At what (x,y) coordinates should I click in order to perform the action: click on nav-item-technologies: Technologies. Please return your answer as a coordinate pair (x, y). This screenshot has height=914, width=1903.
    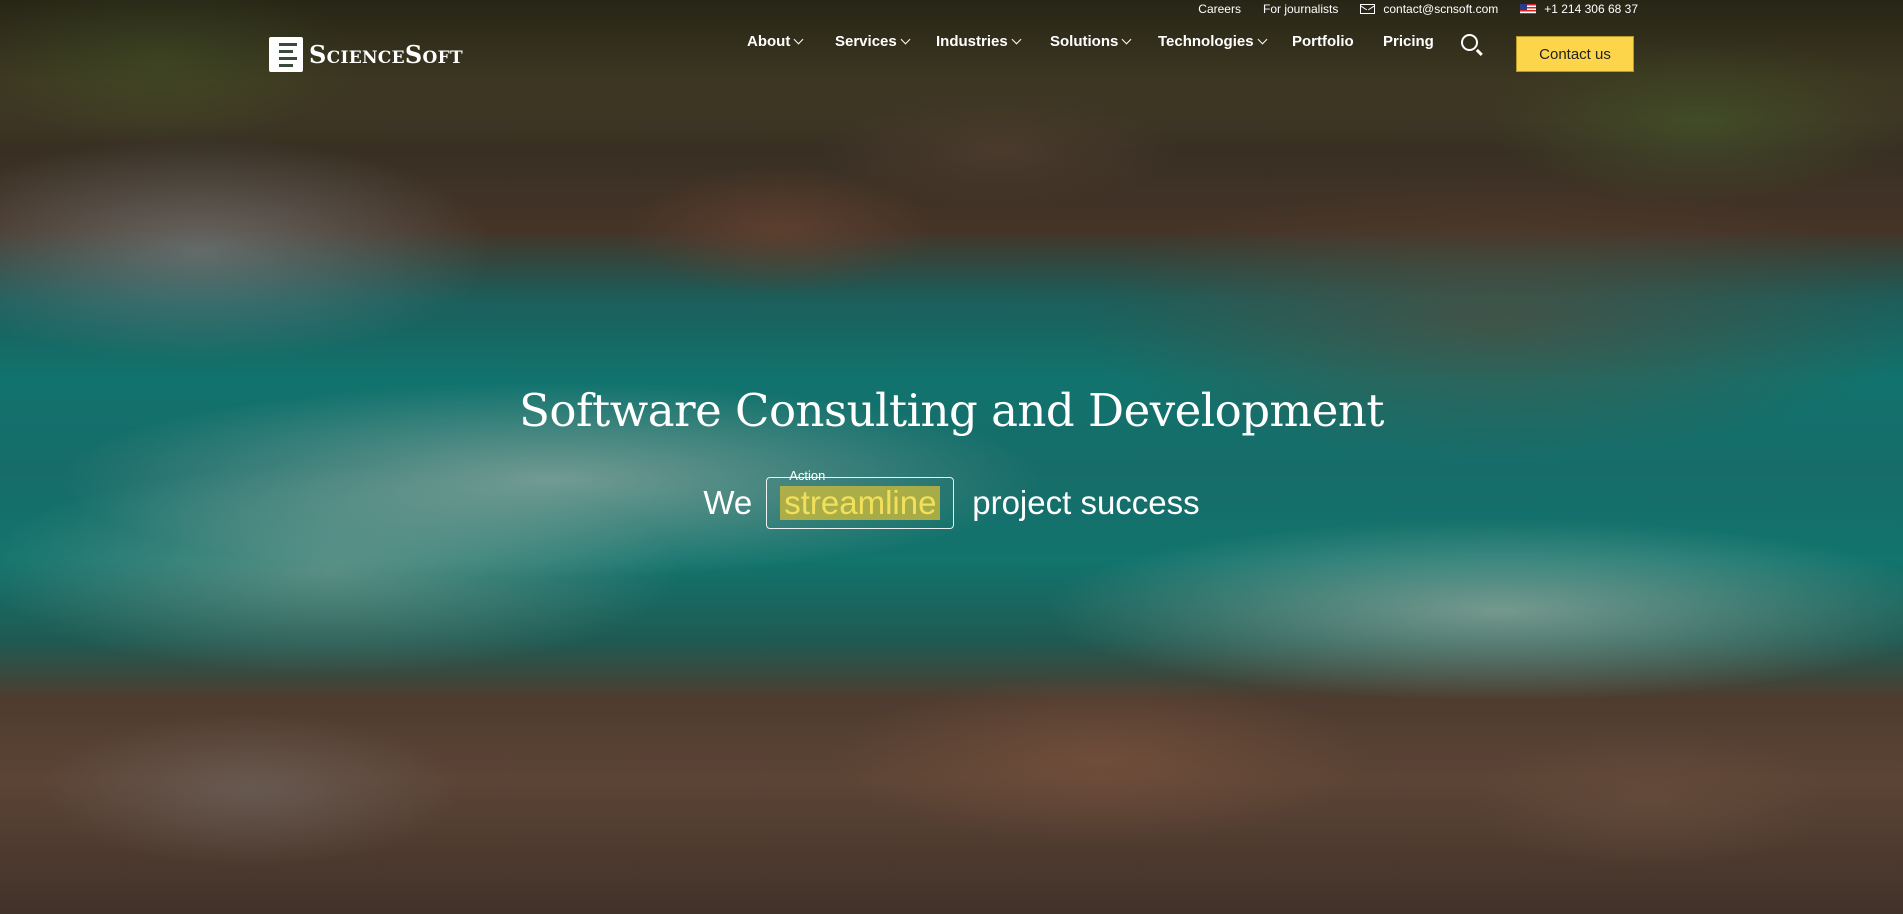
    Looking at the image, I should click on (1213, 41).